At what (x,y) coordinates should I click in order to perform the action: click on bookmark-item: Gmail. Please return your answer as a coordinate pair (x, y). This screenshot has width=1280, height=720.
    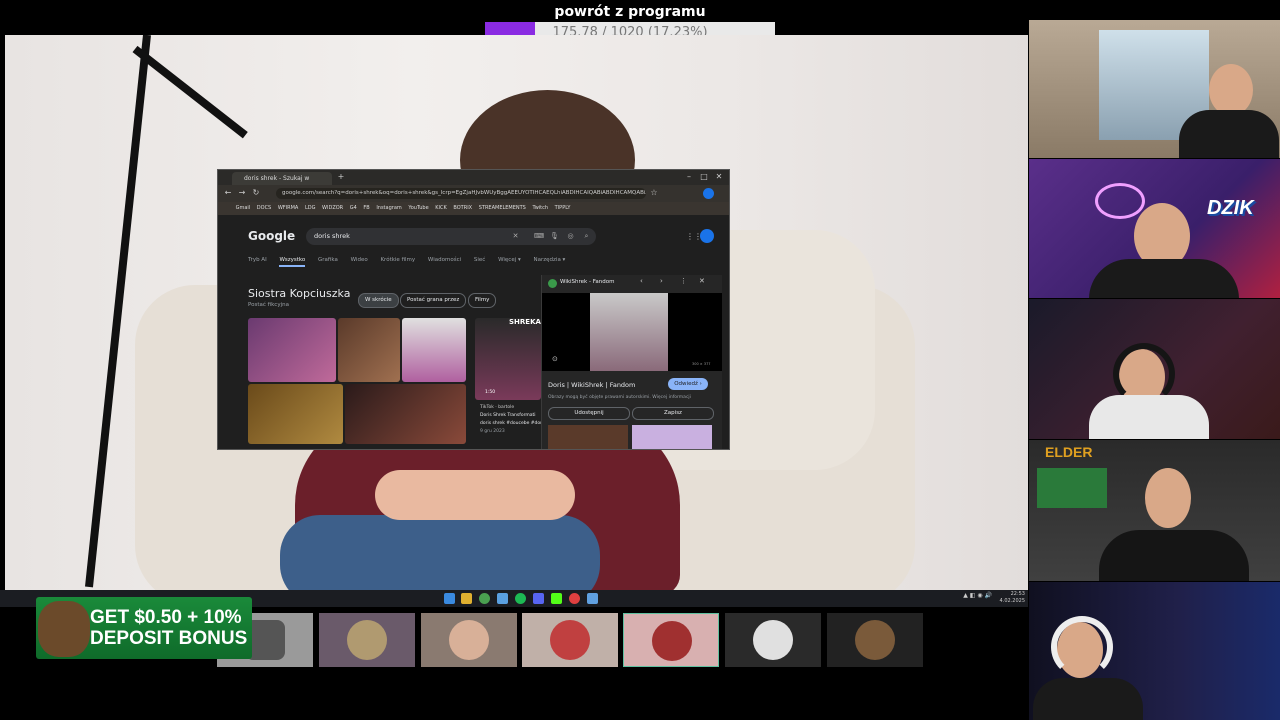
    Looking at the image, I should click on (243, 208).